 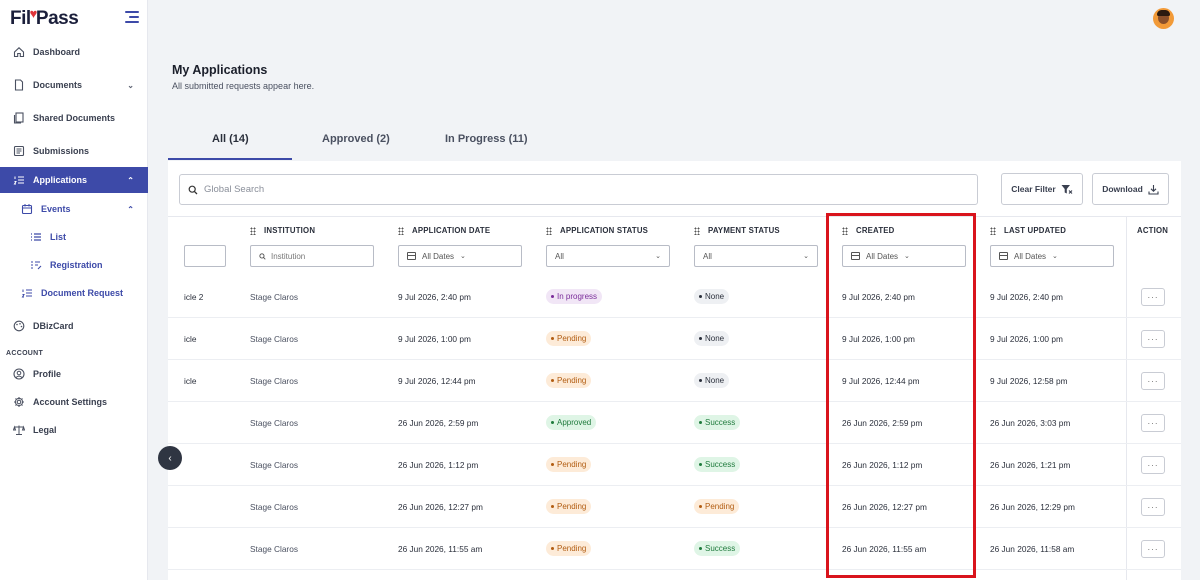 What do you see at coordinates (74, 52) in the screenshot?
I see `sidebar-item-dashboard: Dashboard` at bounding box center [74, 52].